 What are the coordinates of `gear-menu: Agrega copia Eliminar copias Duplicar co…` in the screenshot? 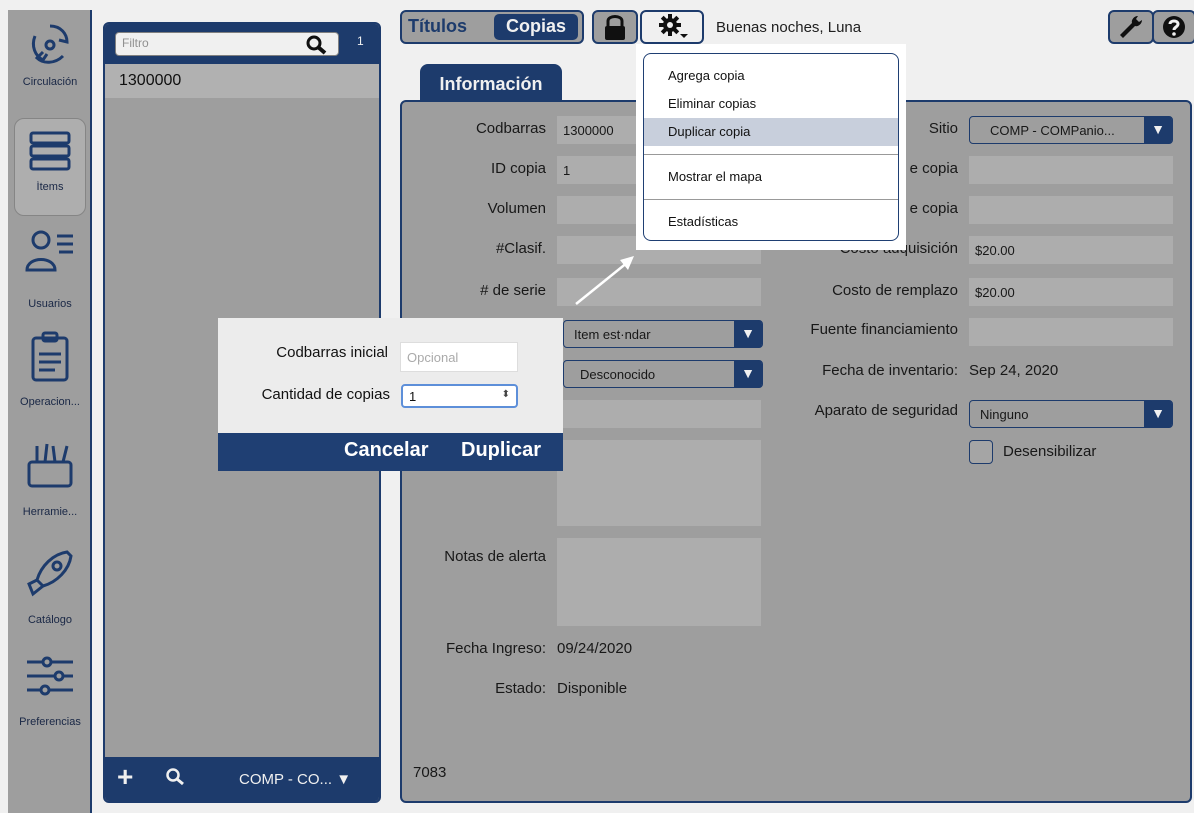 It's located at (771, 147).